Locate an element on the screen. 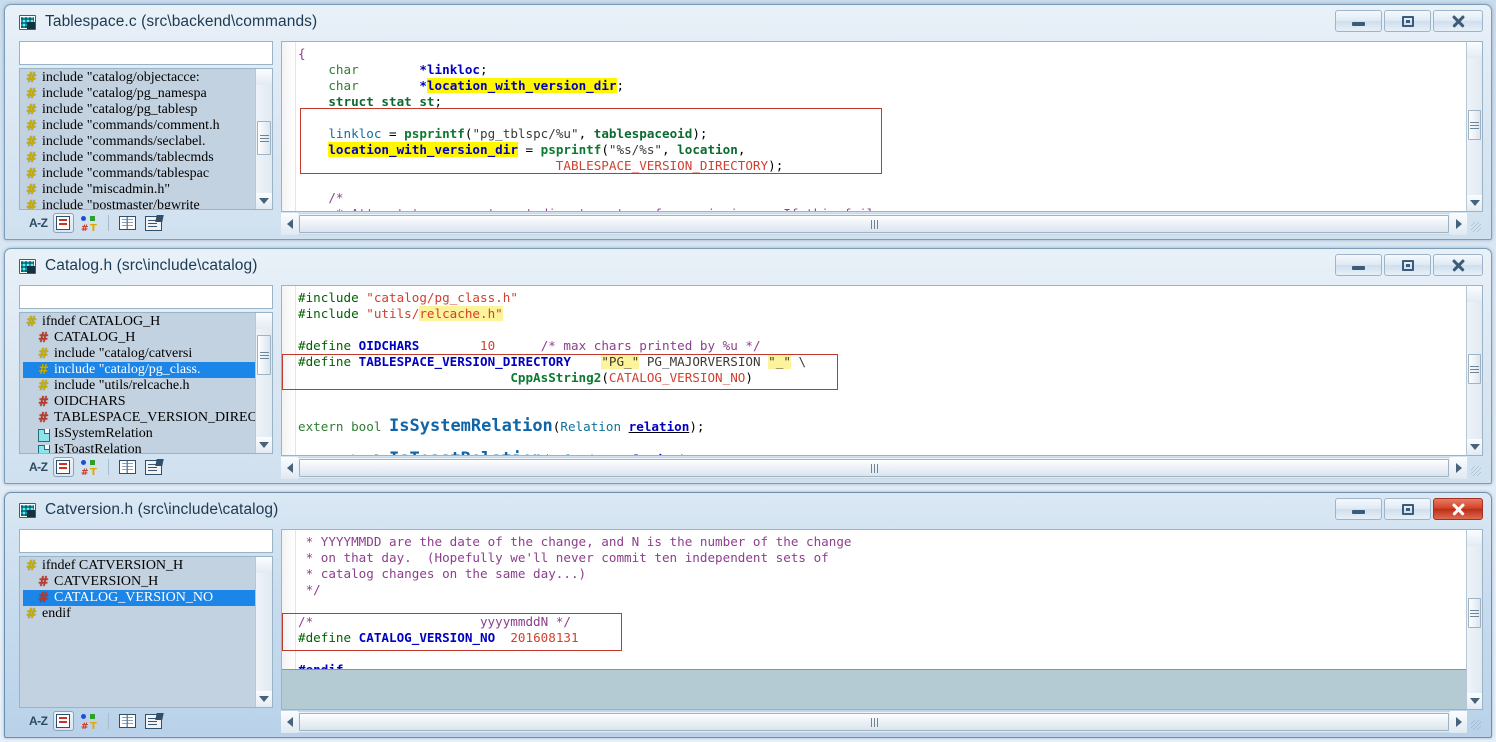 The image size is (1496, 742). tree-item-selected: CATALOG_VERSION_NO is located at coordinates (139, 598).